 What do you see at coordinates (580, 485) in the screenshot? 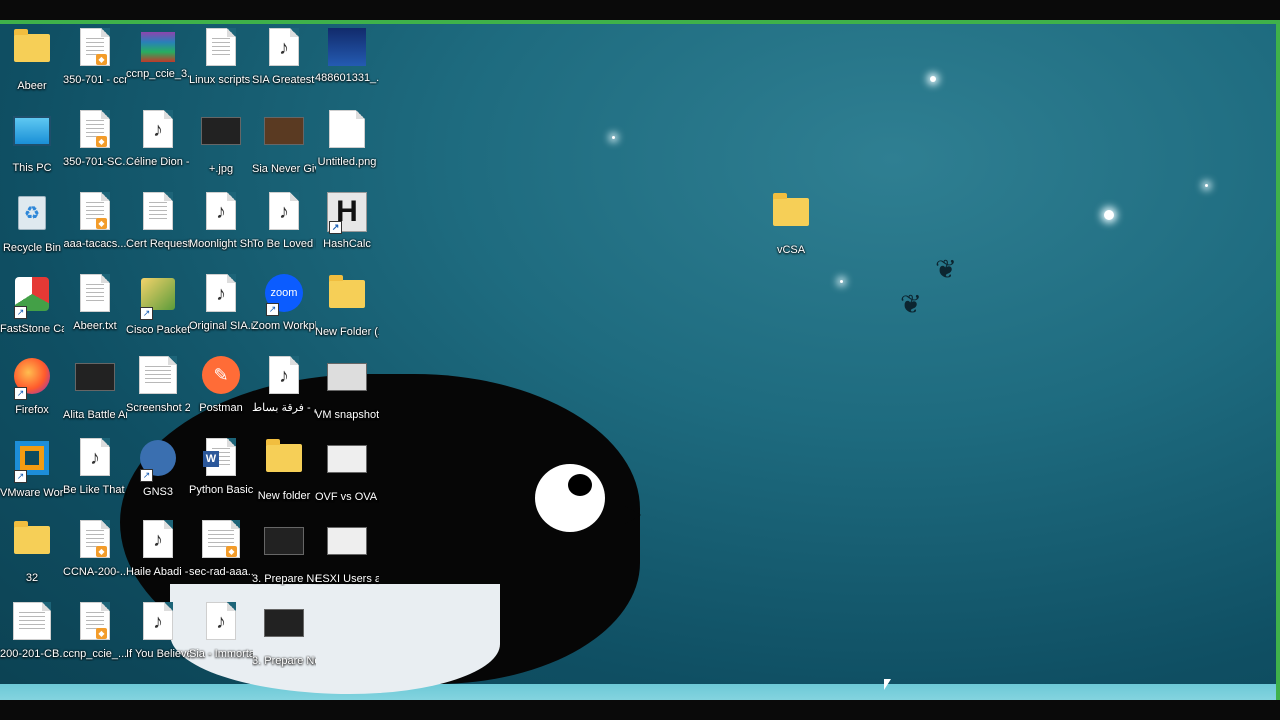
I see `wallpaper-whale-pupil` at bounding box center [580, 485].